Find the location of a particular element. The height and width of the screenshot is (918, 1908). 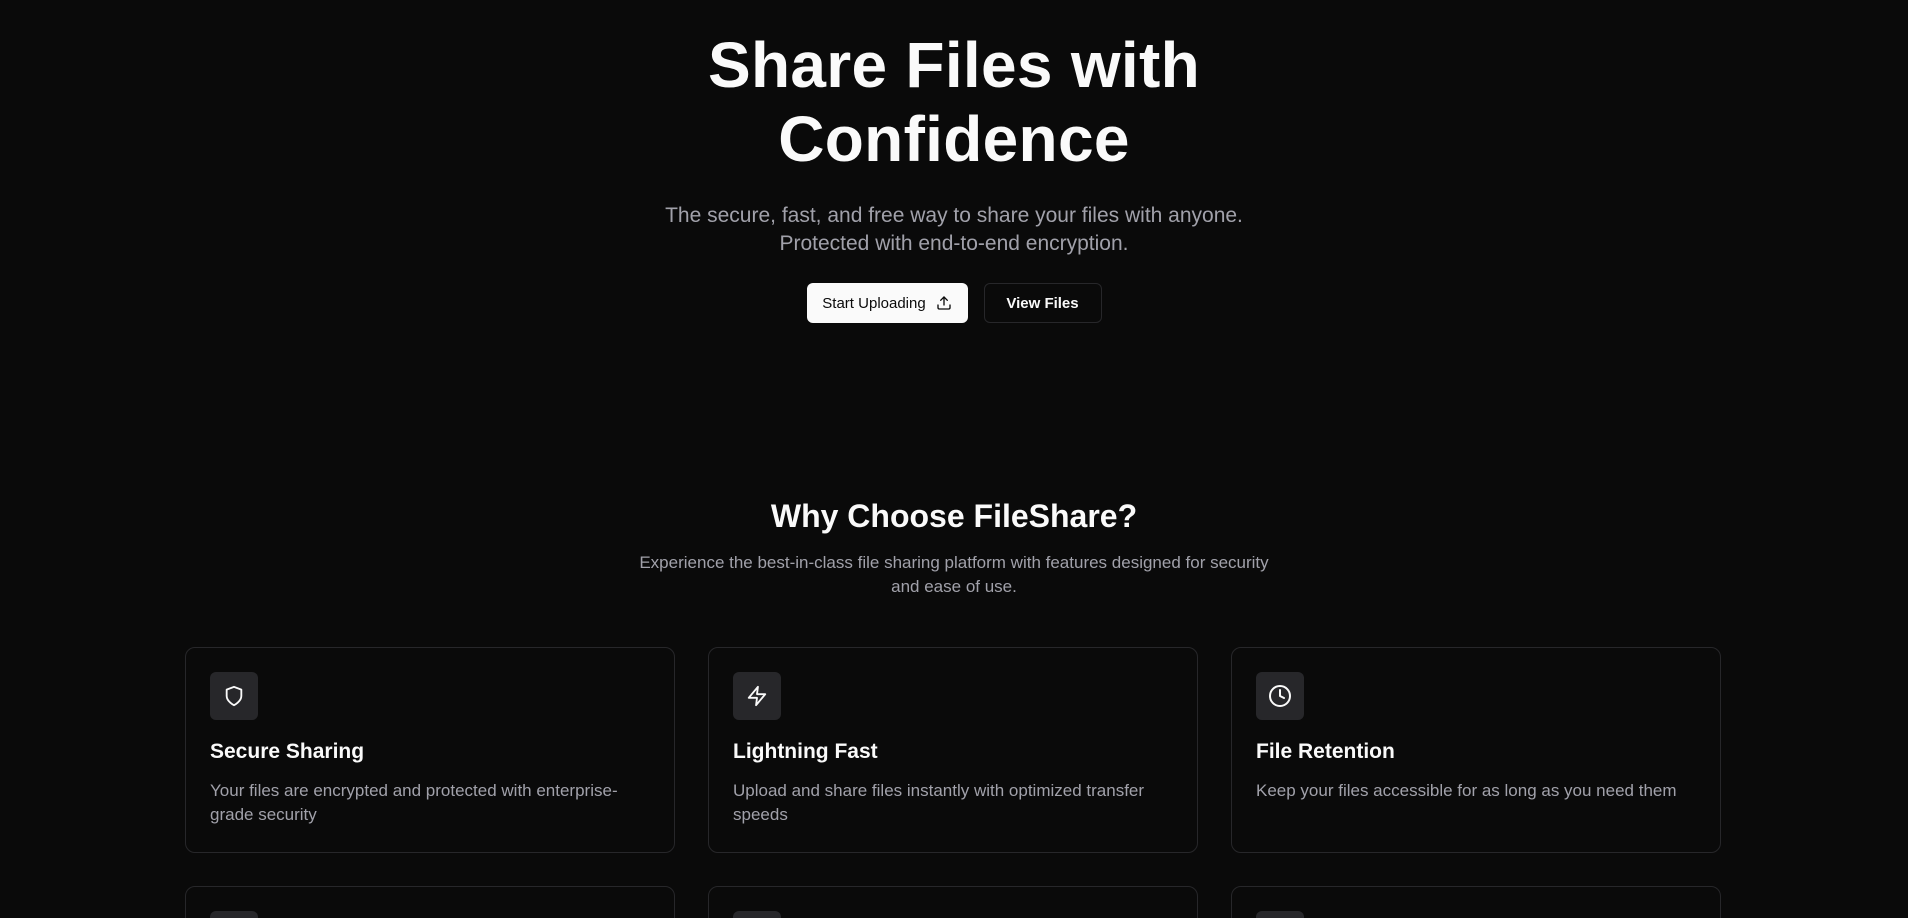

hero-title-line-1: Share Files with is located at coordinates (954, 65).